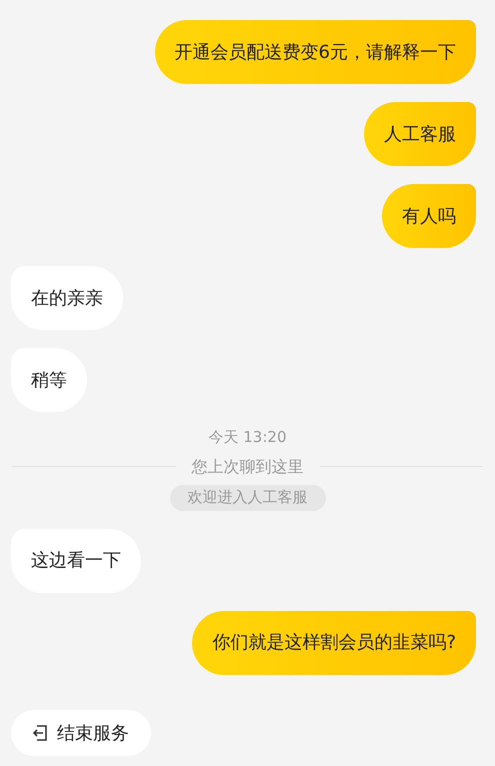  What do you see at coordinates (67, 298) in the screenshot?
I see `received-message: 在的亲亲` at bounding box center [67, 298].